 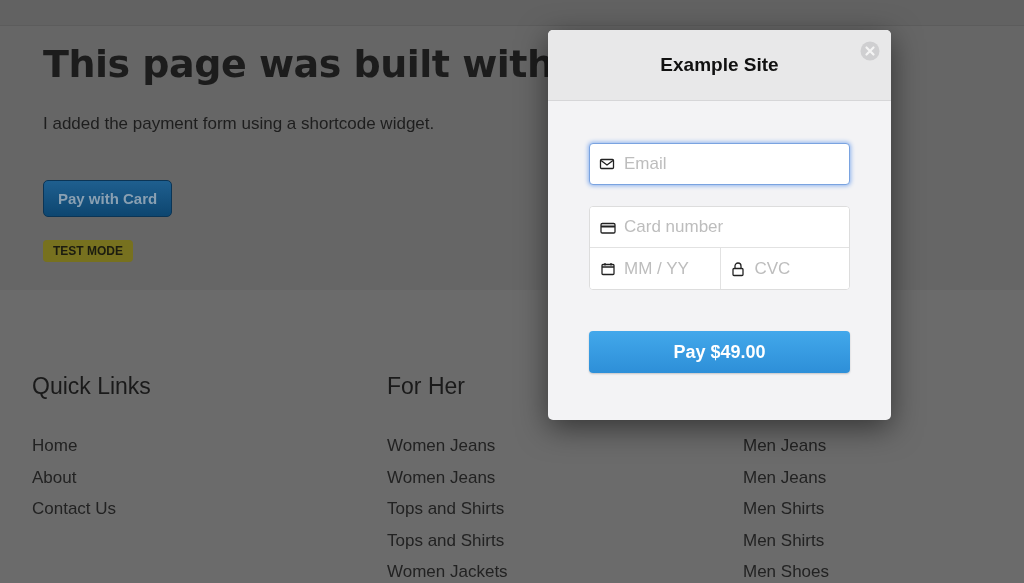 I want to click on footer-link: Men Shoes, so click(x=786, y=569).